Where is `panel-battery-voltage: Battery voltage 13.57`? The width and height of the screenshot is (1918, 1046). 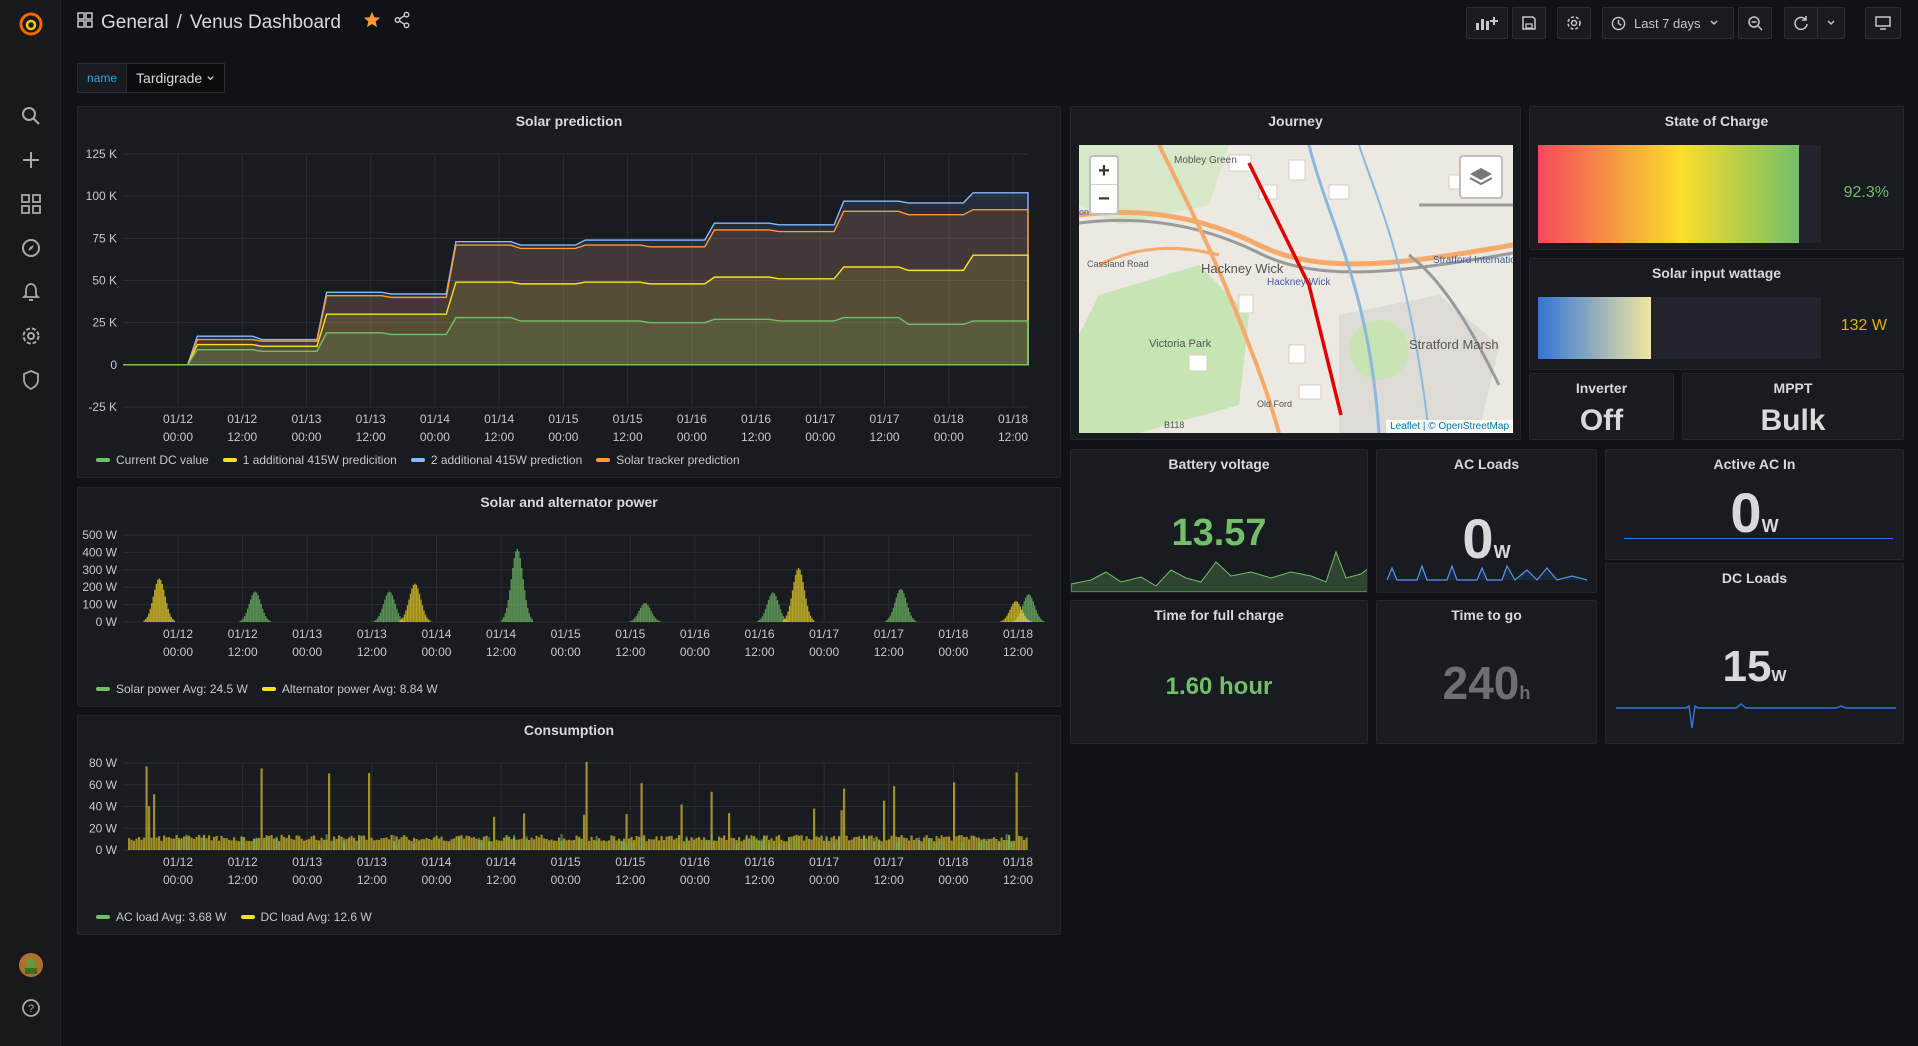
panel-battery-voltage: Battery voltage 13.57 is located at coordinates (1219, 521).